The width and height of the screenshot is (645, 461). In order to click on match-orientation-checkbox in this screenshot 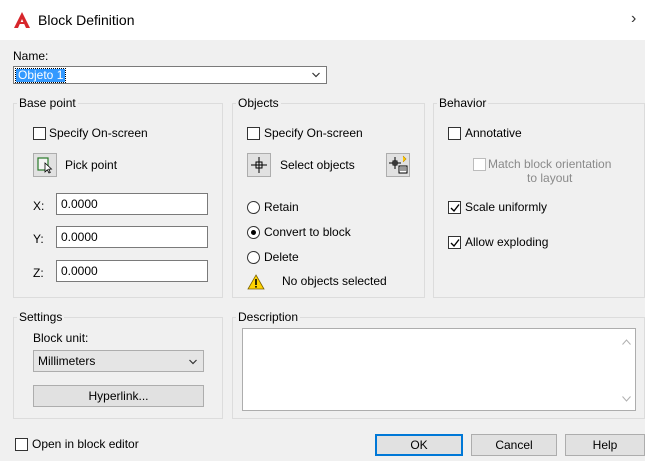, I will do `click(479, 164)`.